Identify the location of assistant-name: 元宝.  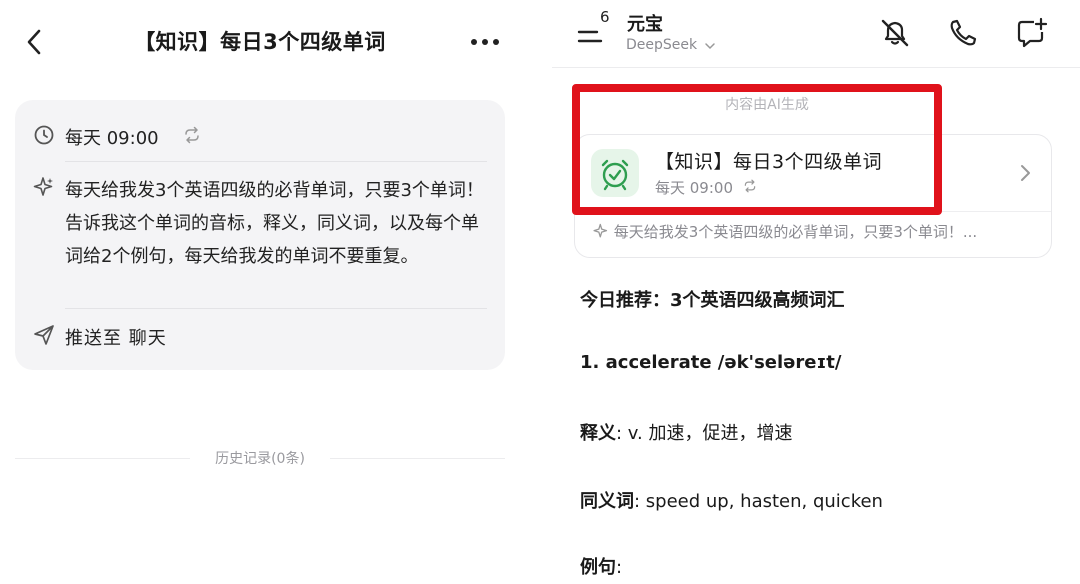
(645, 24).